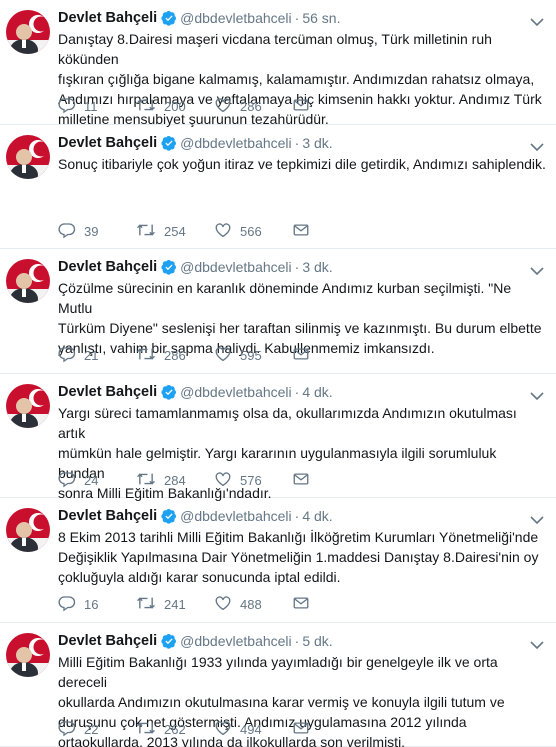 Image resolution: width=556 pixels, height=747 pixels. I want to click on reply-button: 16, so click(97, 604).